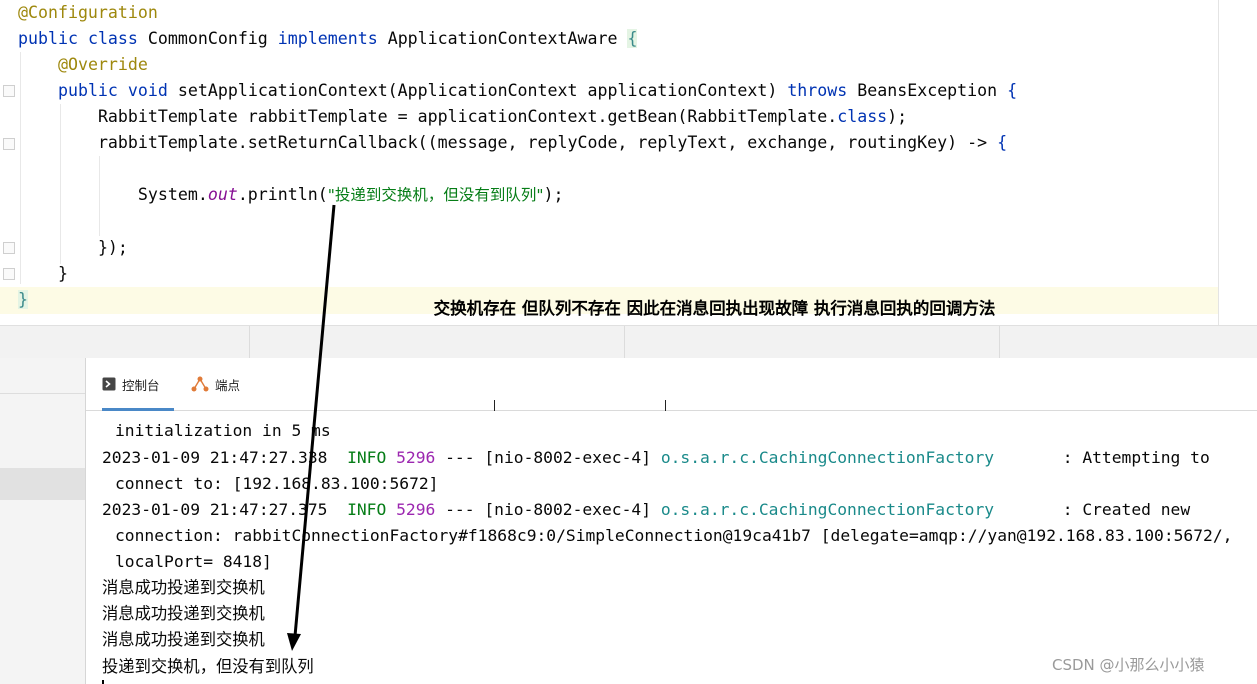 The image size is (1257, 684). I want to click on annotation-caption: 交换机存在 但队列不存在 因此在消息回执出现故障 执行消息回执的回调方法, so click(714, 308).